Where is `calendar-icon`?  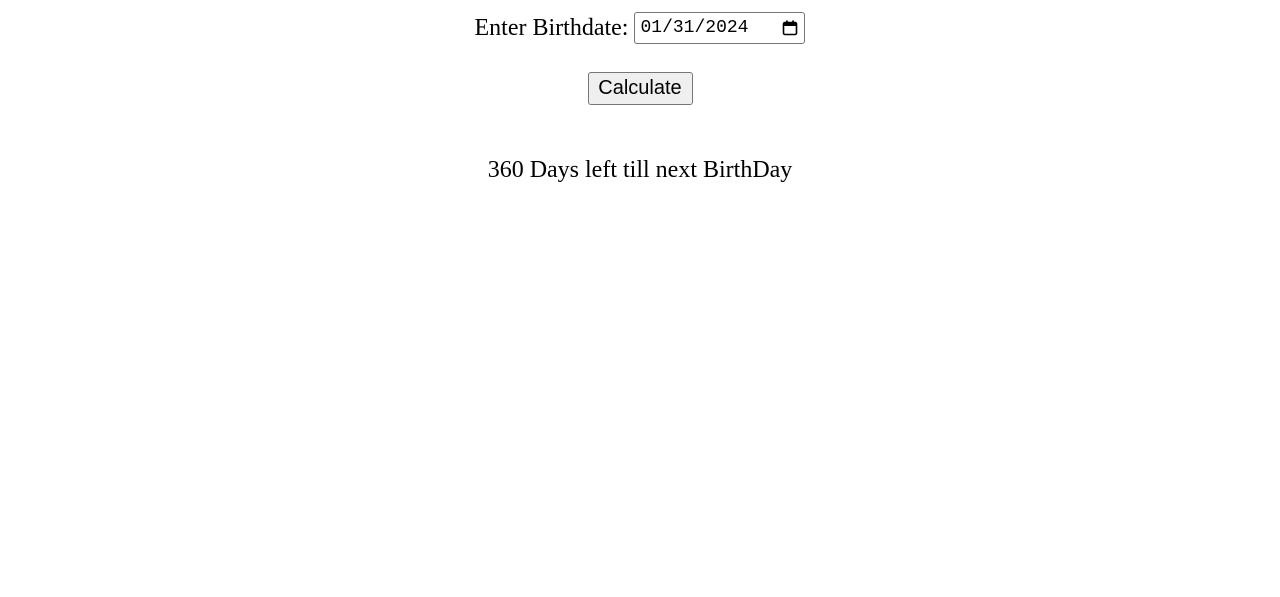
calendar-icon is located at coordinates (790, 28).